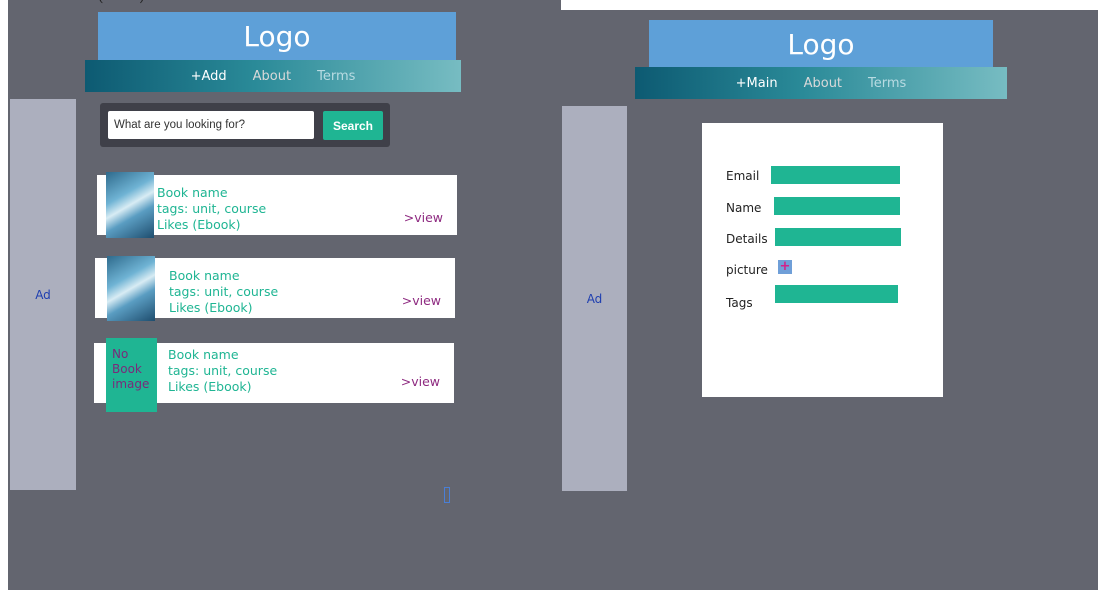 The width and height of the screenshot is (1098, 590). Describe the element at coordinates (743, 176) in the screenshot. I see `email-label: Email` at that location.